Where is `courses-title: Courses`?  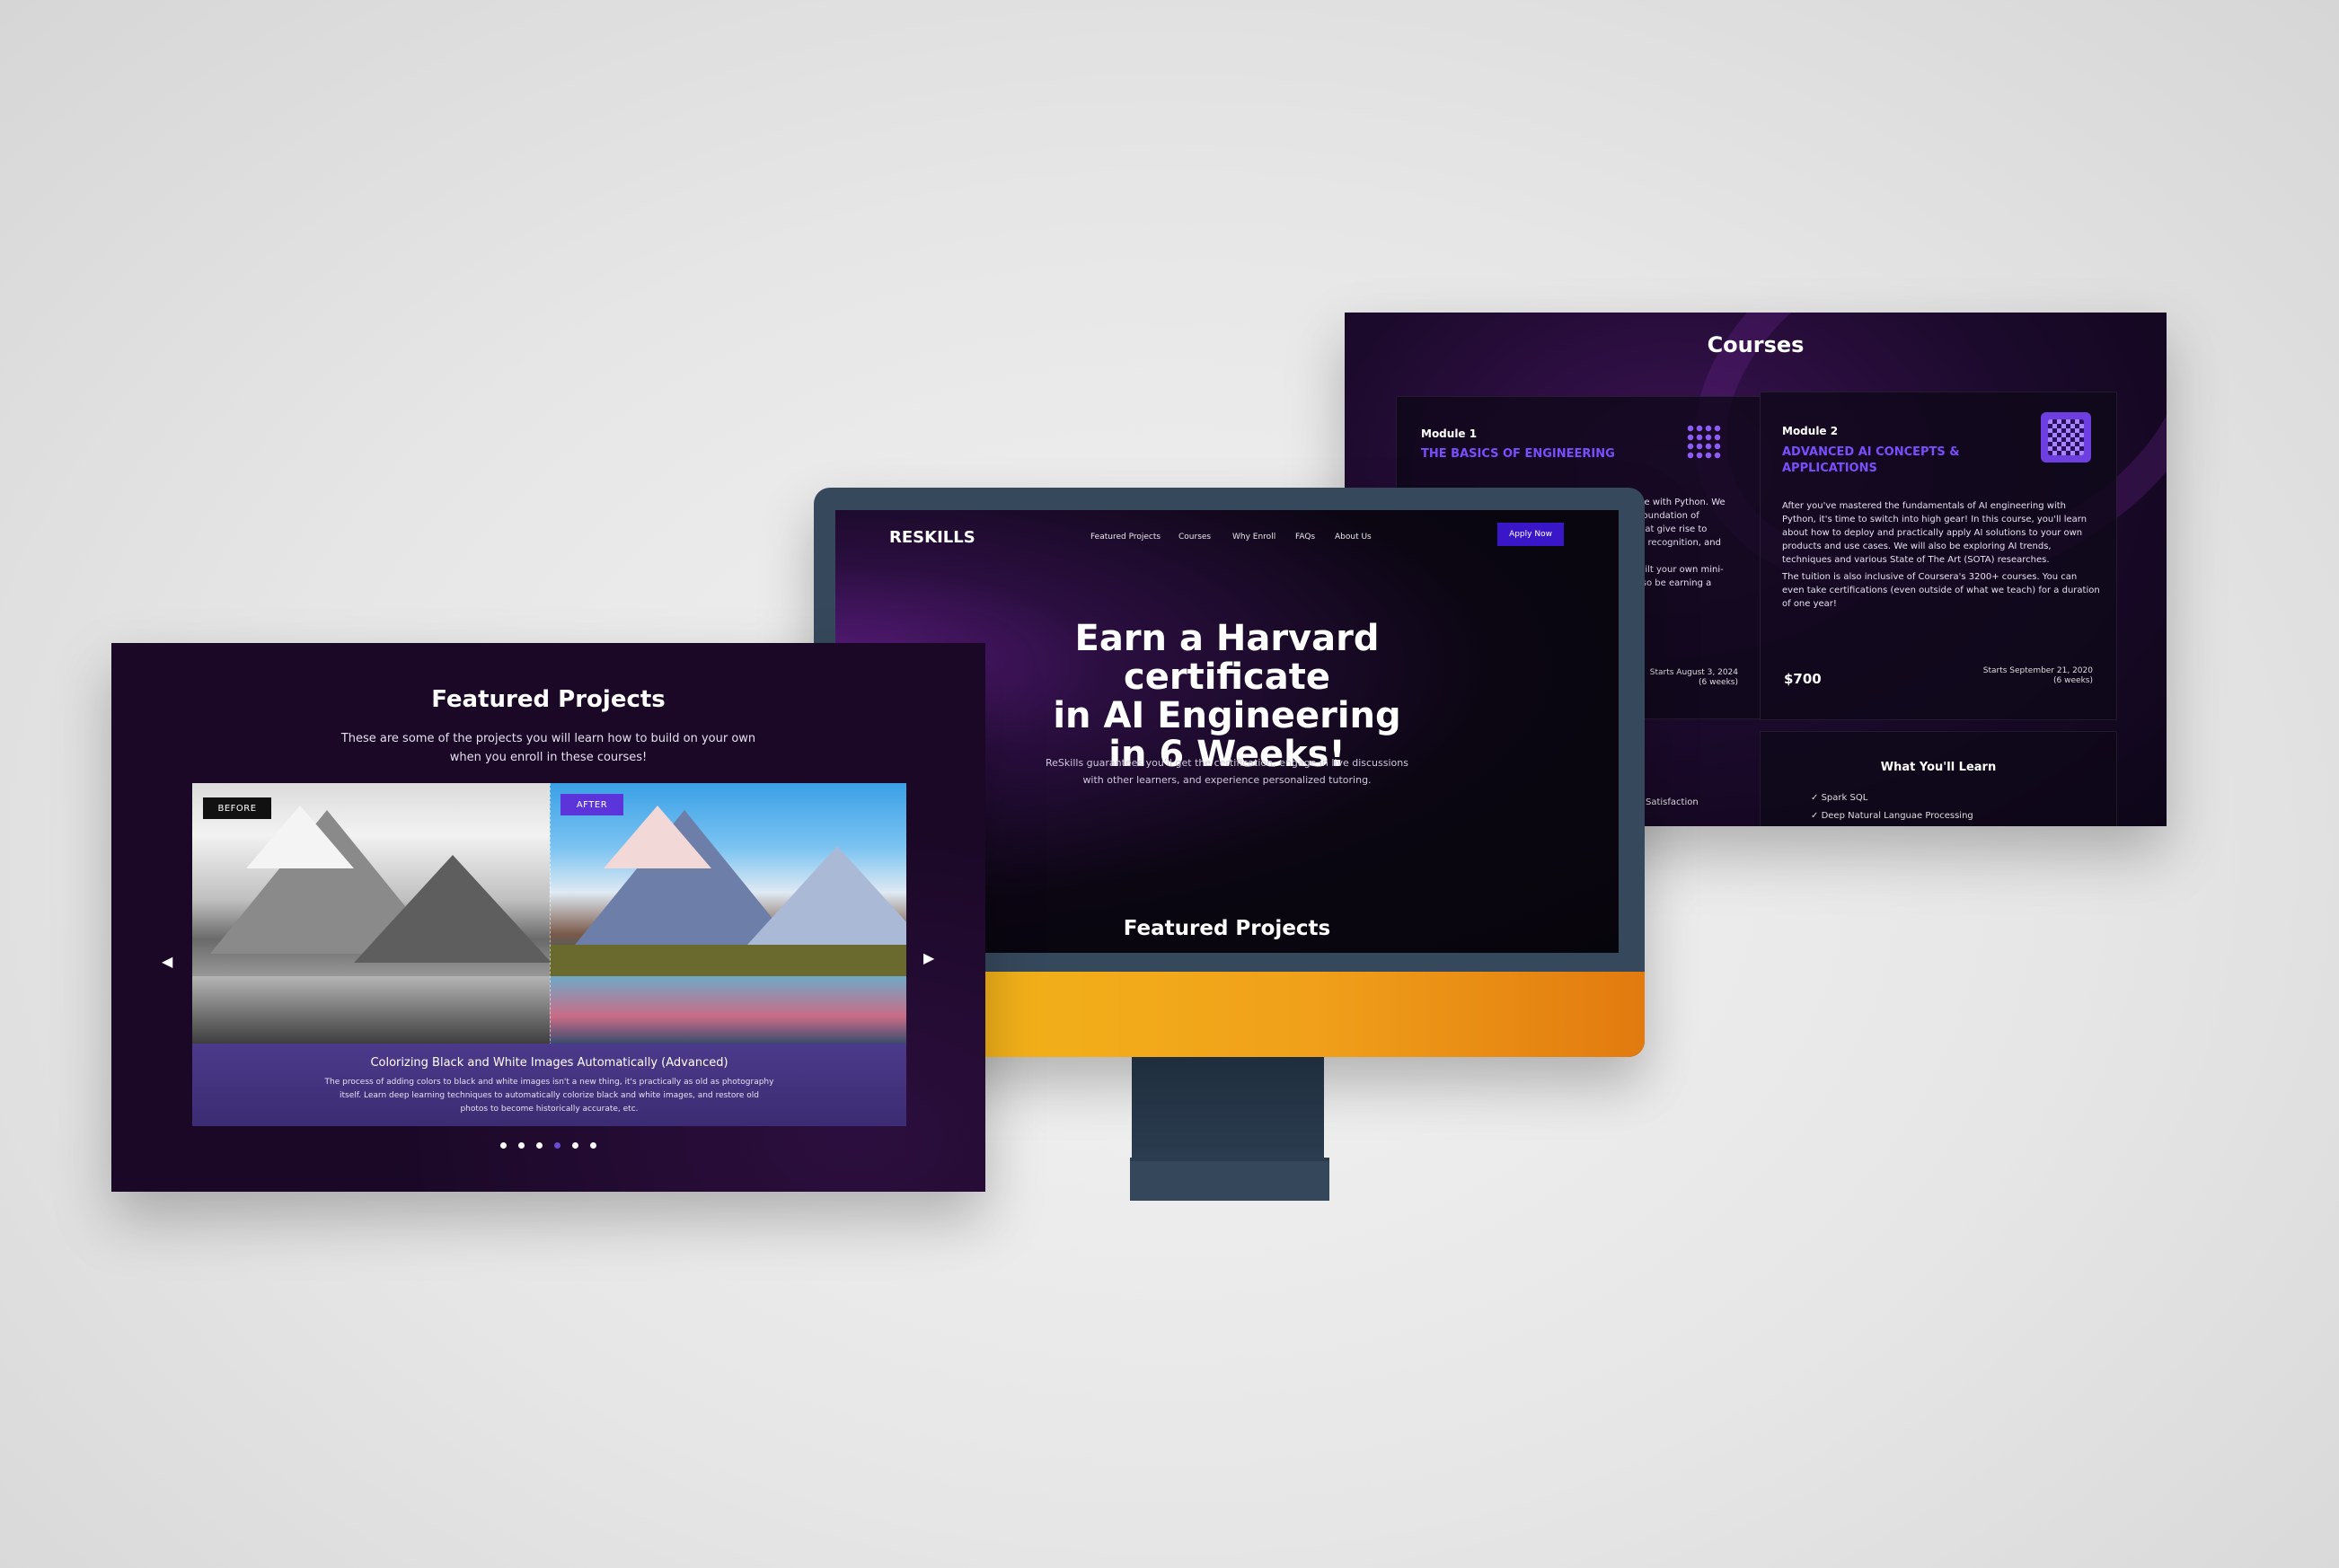
courses-title: Courses is located at coordinates (1756, 344).